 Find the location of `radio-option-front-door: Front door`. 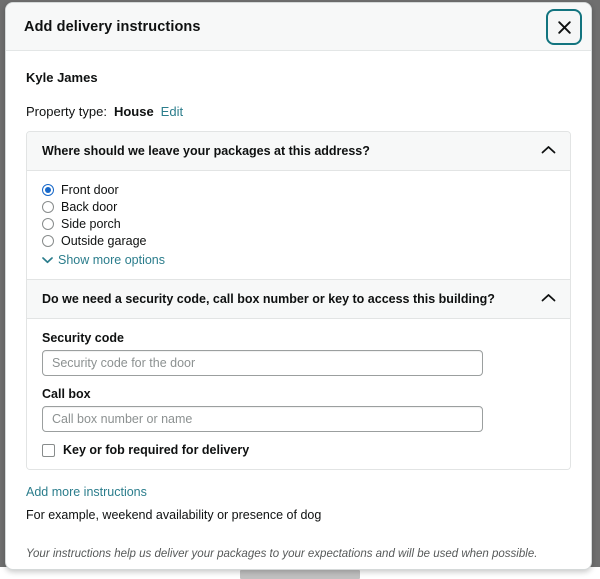

radio-option-front-door: Front door is located at coordinates (298, 190).